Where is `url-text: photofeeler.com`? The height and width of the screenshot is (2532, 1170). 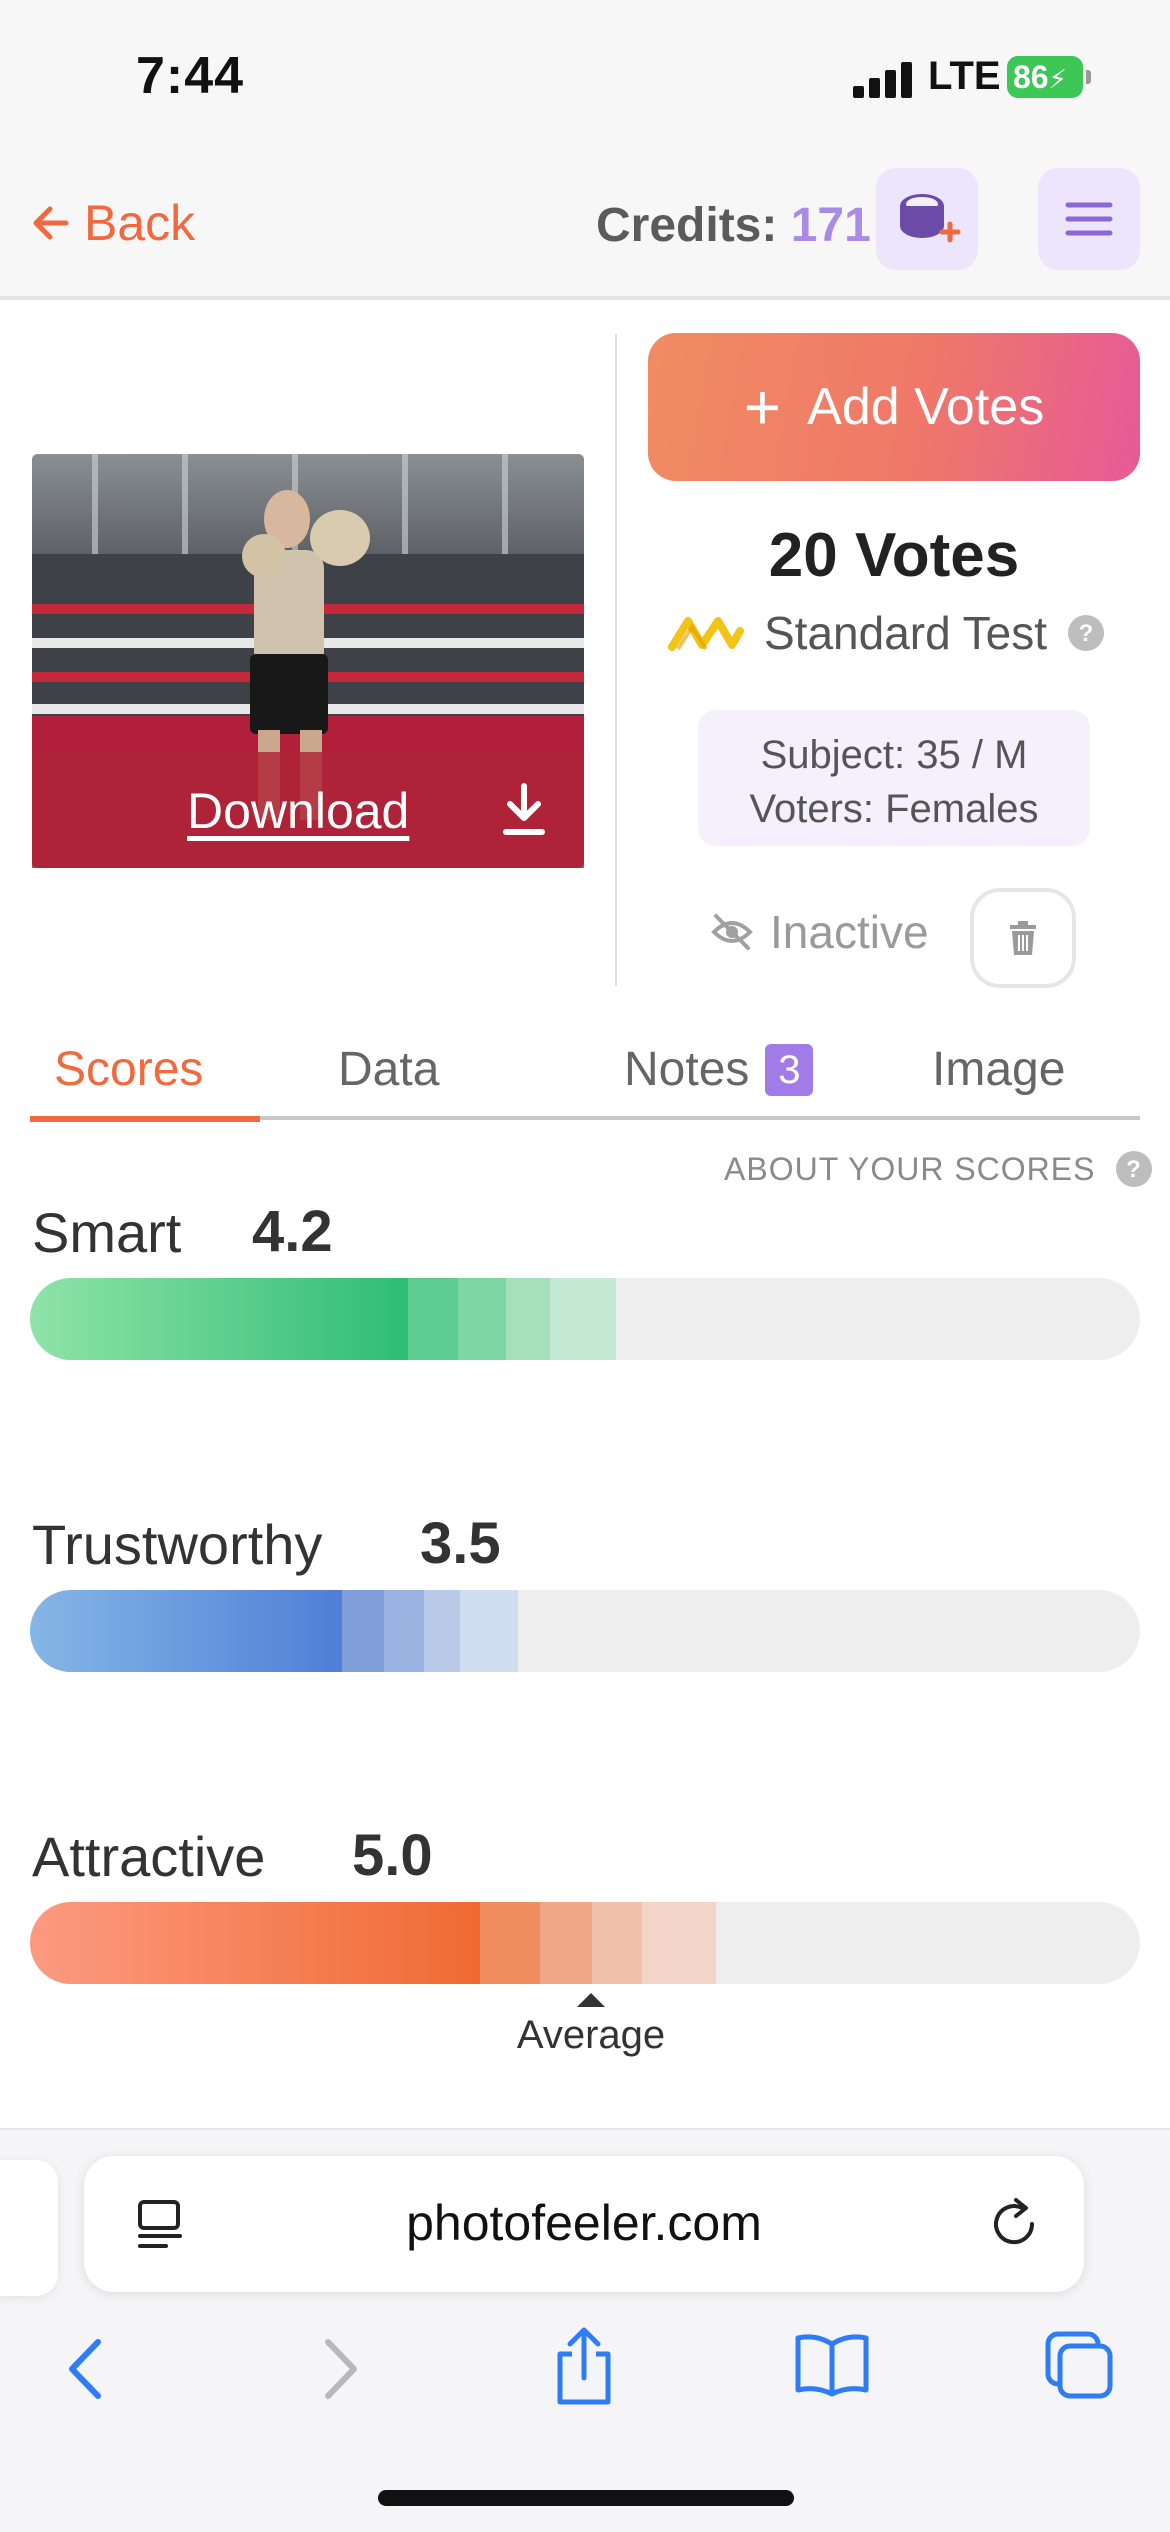 url-text: photofeeler.com is located at coordinates (584, 2223).